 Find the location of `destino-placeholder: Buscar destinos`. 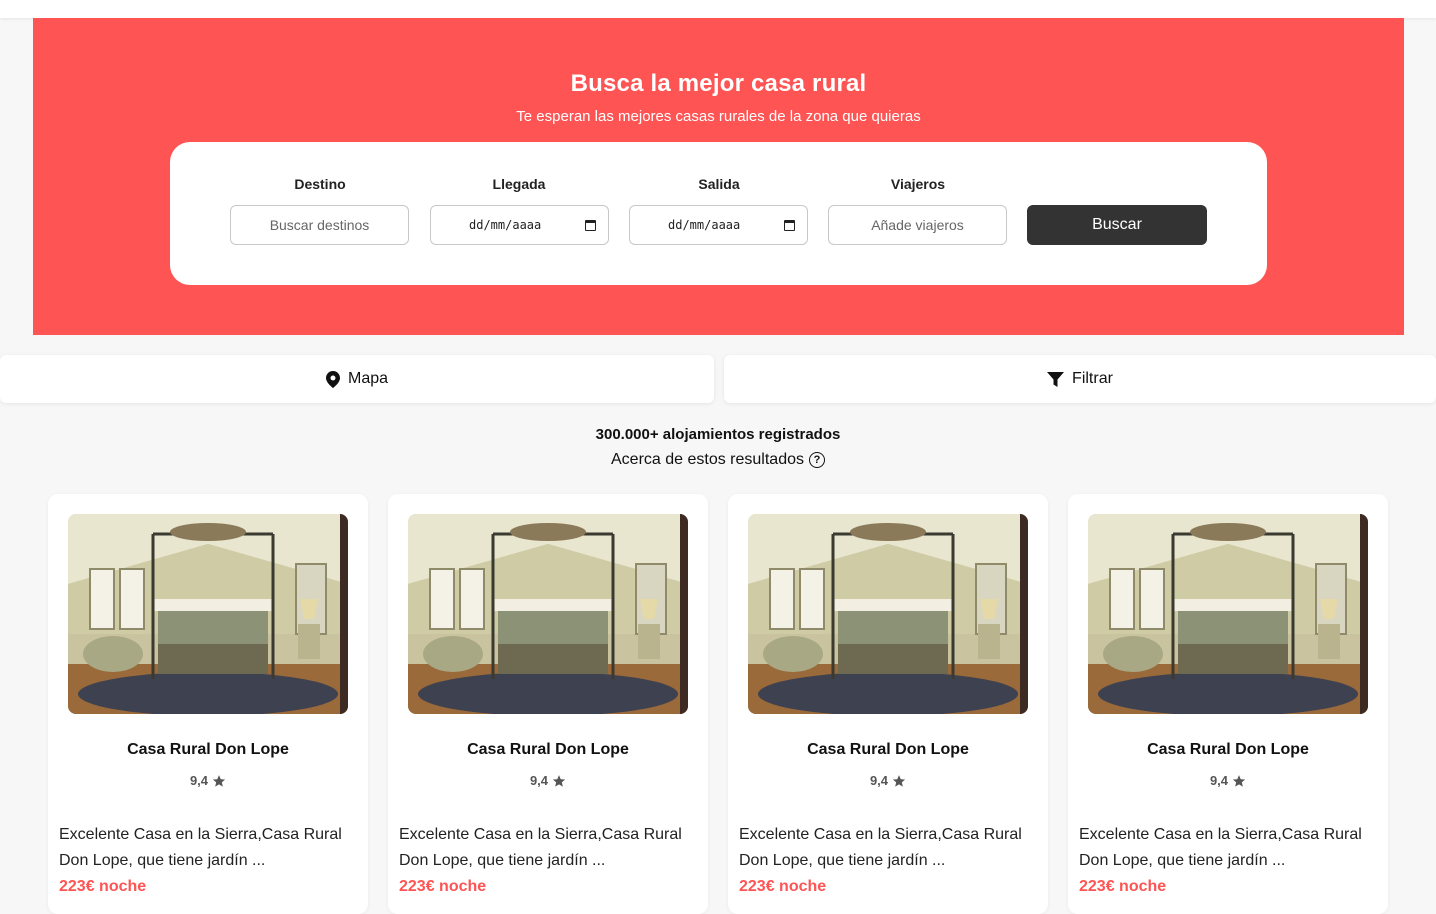

destino-placeholder: Buscar destinos is located at coordinates (319, 225).